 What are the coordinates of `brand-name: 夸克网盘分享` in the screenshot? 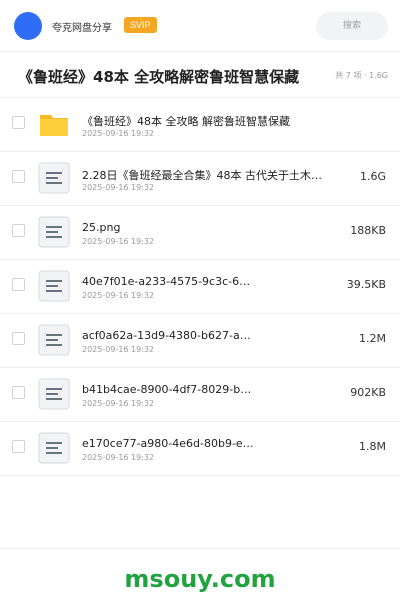 It's located at (82, 28).